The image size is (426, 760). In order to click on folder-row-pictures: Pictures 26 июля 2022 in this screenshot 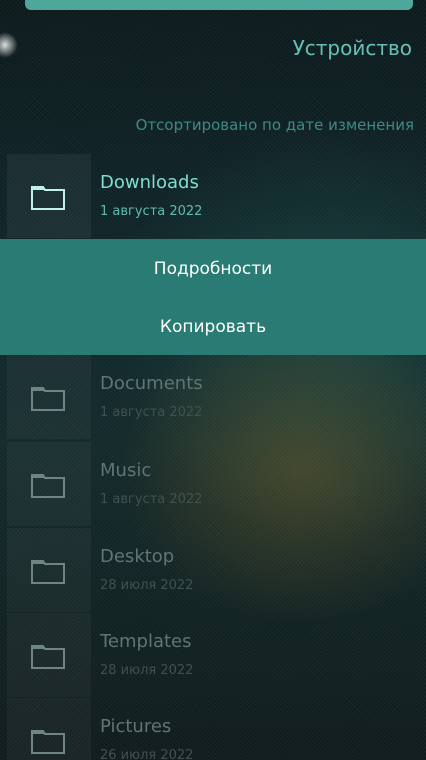, I will do `click(213, 729)`.